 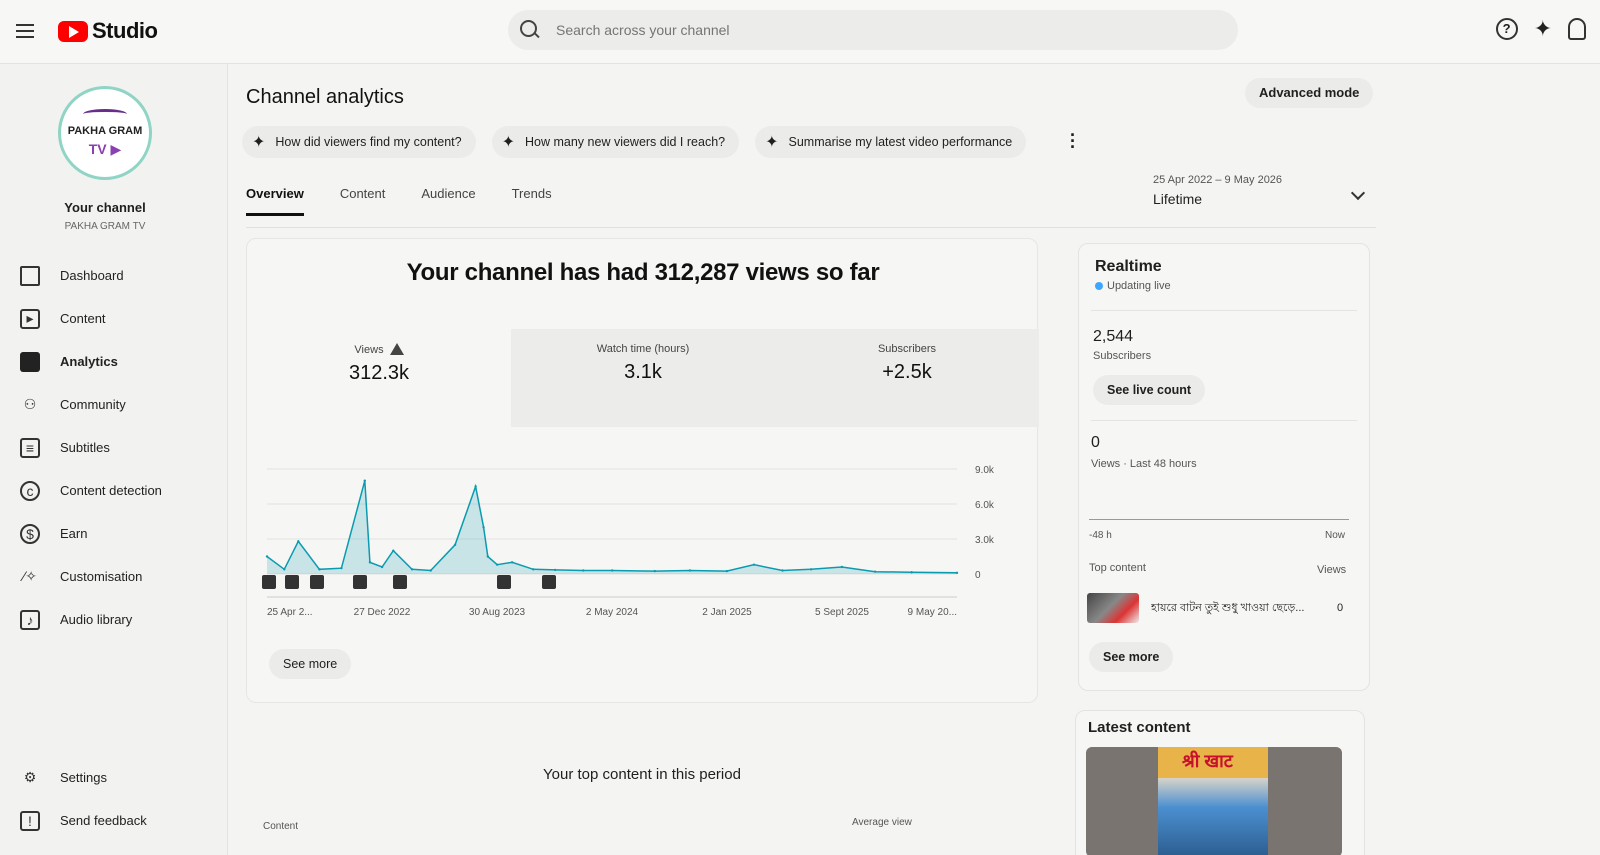 I want to click on sidebar-item-analytics: Analytics, so click(x=114, y=361).